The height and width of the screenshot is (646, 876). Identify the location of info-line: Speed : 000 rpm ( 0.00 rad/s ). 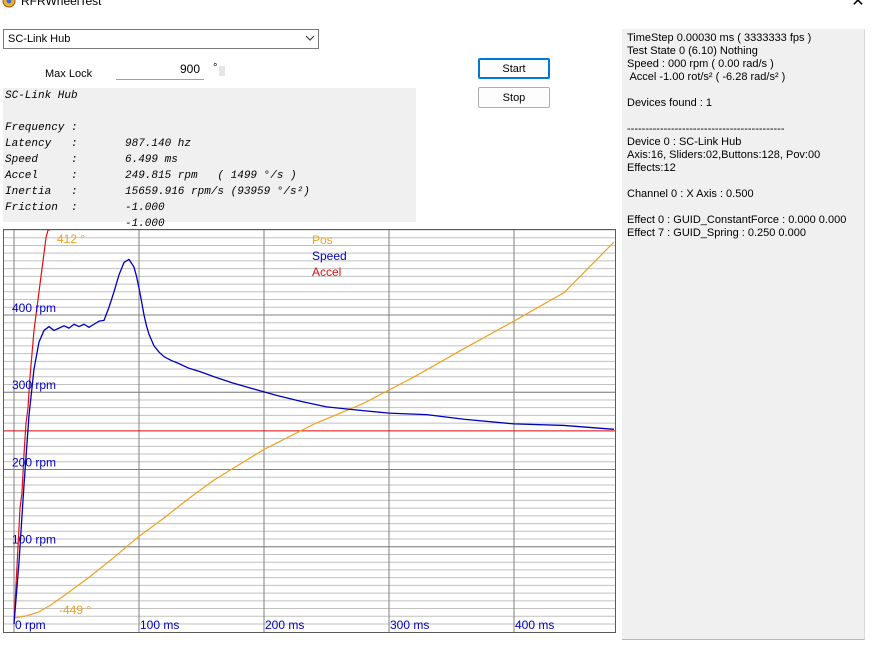
(700, 64).